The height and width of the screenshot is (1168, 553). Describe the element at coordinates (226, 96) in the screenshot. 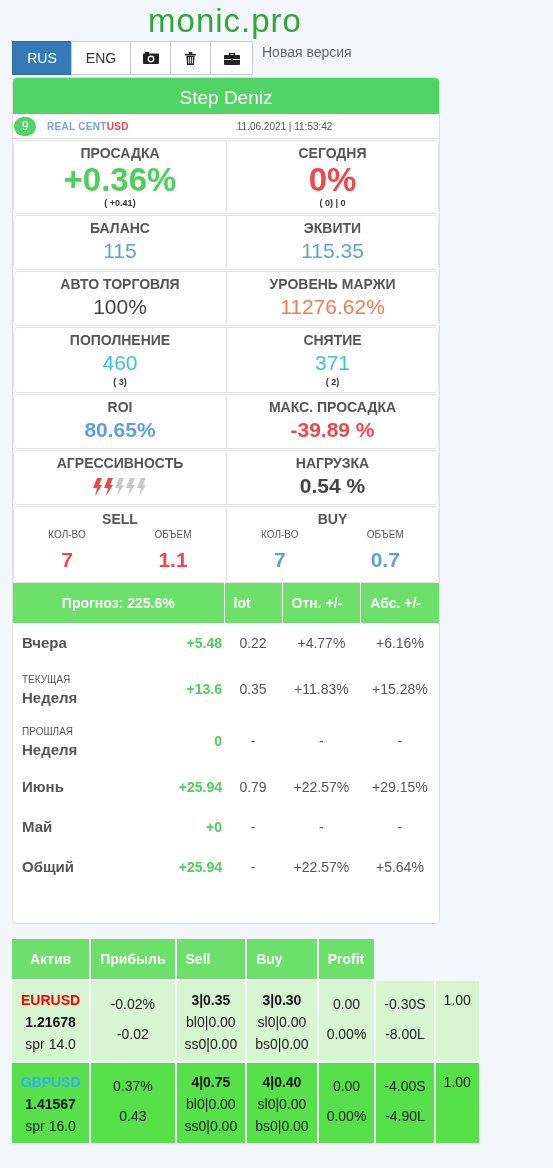

I see `account-title: Step Deniz` at that location.